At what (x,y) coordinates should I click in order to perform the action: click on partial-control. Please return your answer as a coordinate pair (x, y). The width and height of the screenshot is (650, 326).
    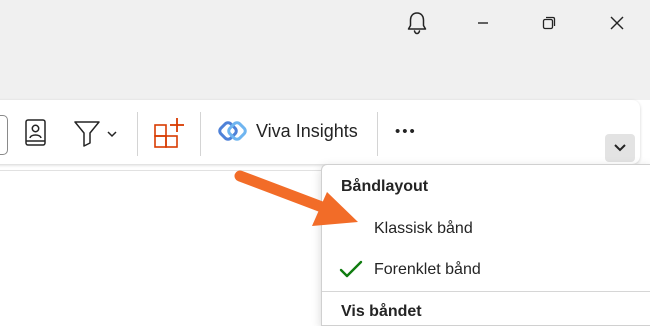
    Looking at the image, I should click on (4, 135).